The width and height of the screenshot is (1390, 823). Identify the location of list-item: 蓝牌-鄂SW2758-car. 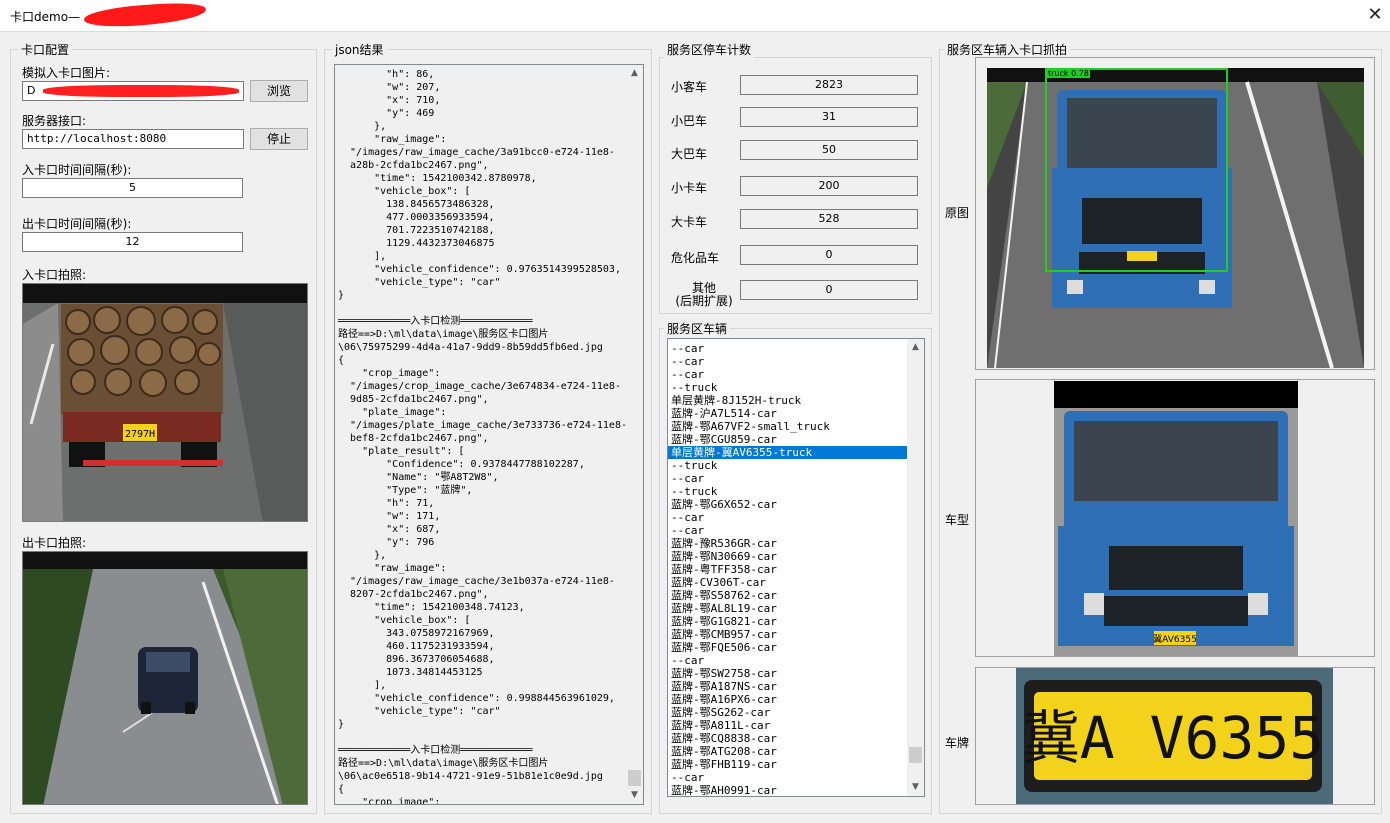
(787, 673).